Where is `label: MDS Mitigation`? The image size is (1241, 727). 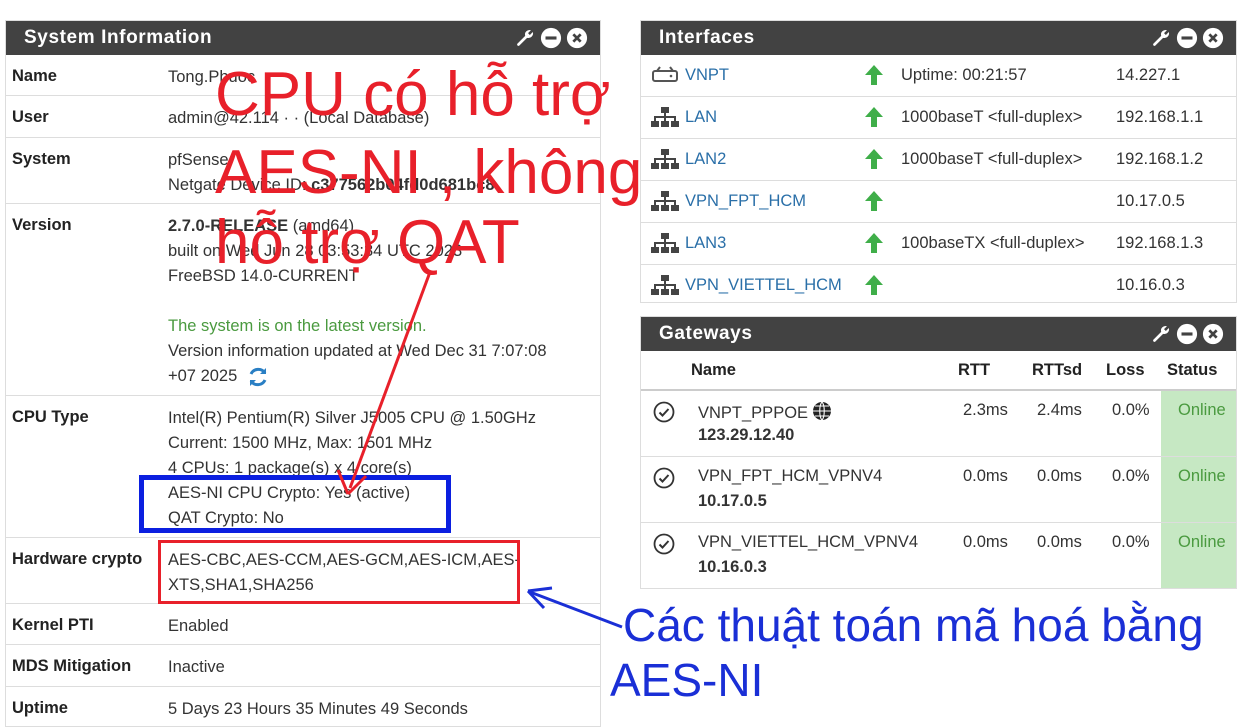 label: MDS Mitigation is located at coordinates (72, 666).